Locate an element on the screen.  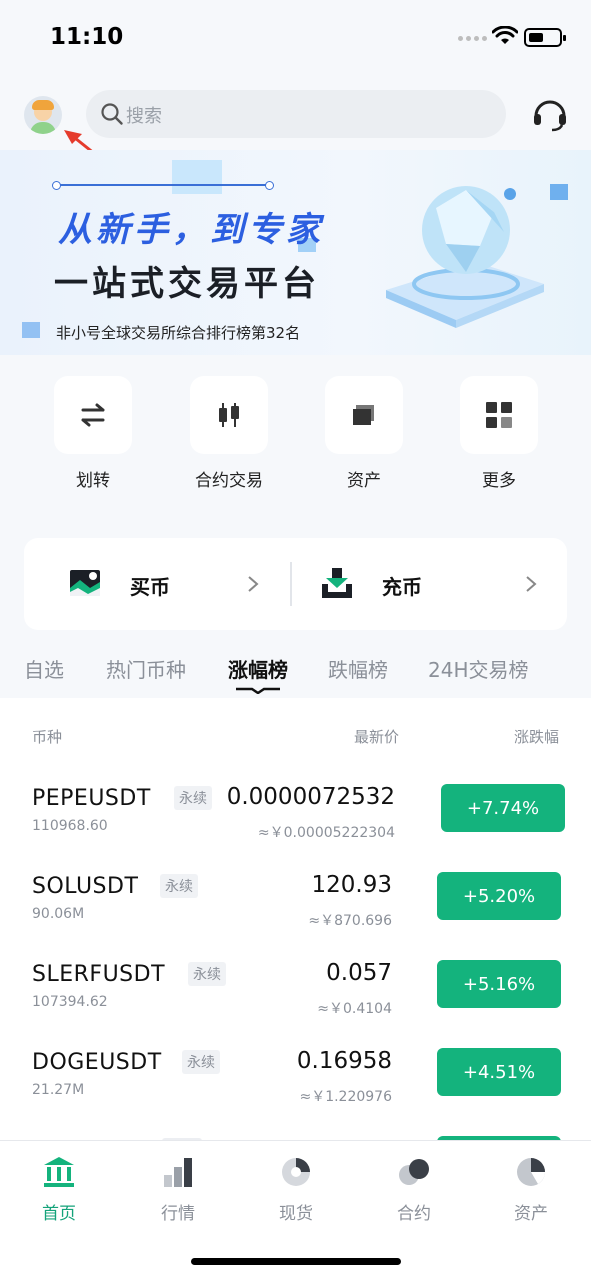
quick-action-label: 合约交易 is located at coordinates (229, 481).